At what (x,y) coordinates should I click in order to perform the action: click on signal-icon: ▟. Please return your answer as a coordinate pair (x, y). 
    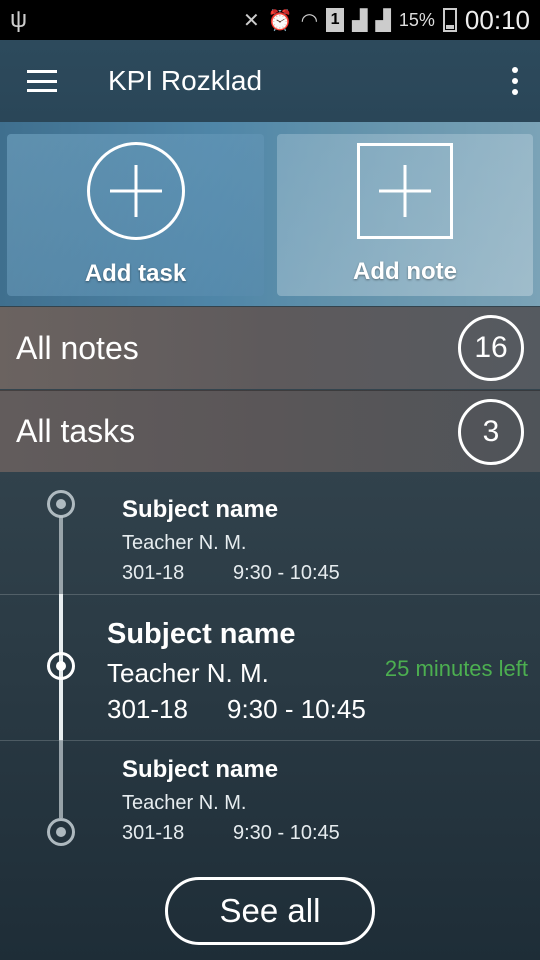
    Looking at the image, I should click on (360, 20).